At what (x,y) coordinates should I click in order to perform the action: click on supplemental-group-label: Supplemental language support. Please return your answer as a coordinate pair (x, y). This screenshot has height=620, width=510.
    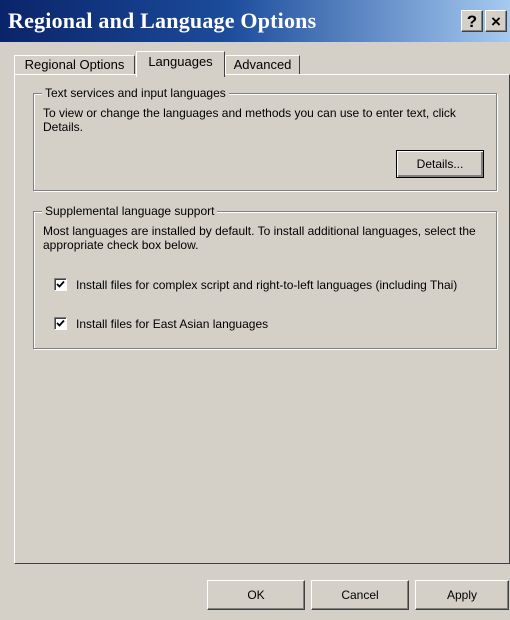
    Looking at the image, I should click on (130, 211).